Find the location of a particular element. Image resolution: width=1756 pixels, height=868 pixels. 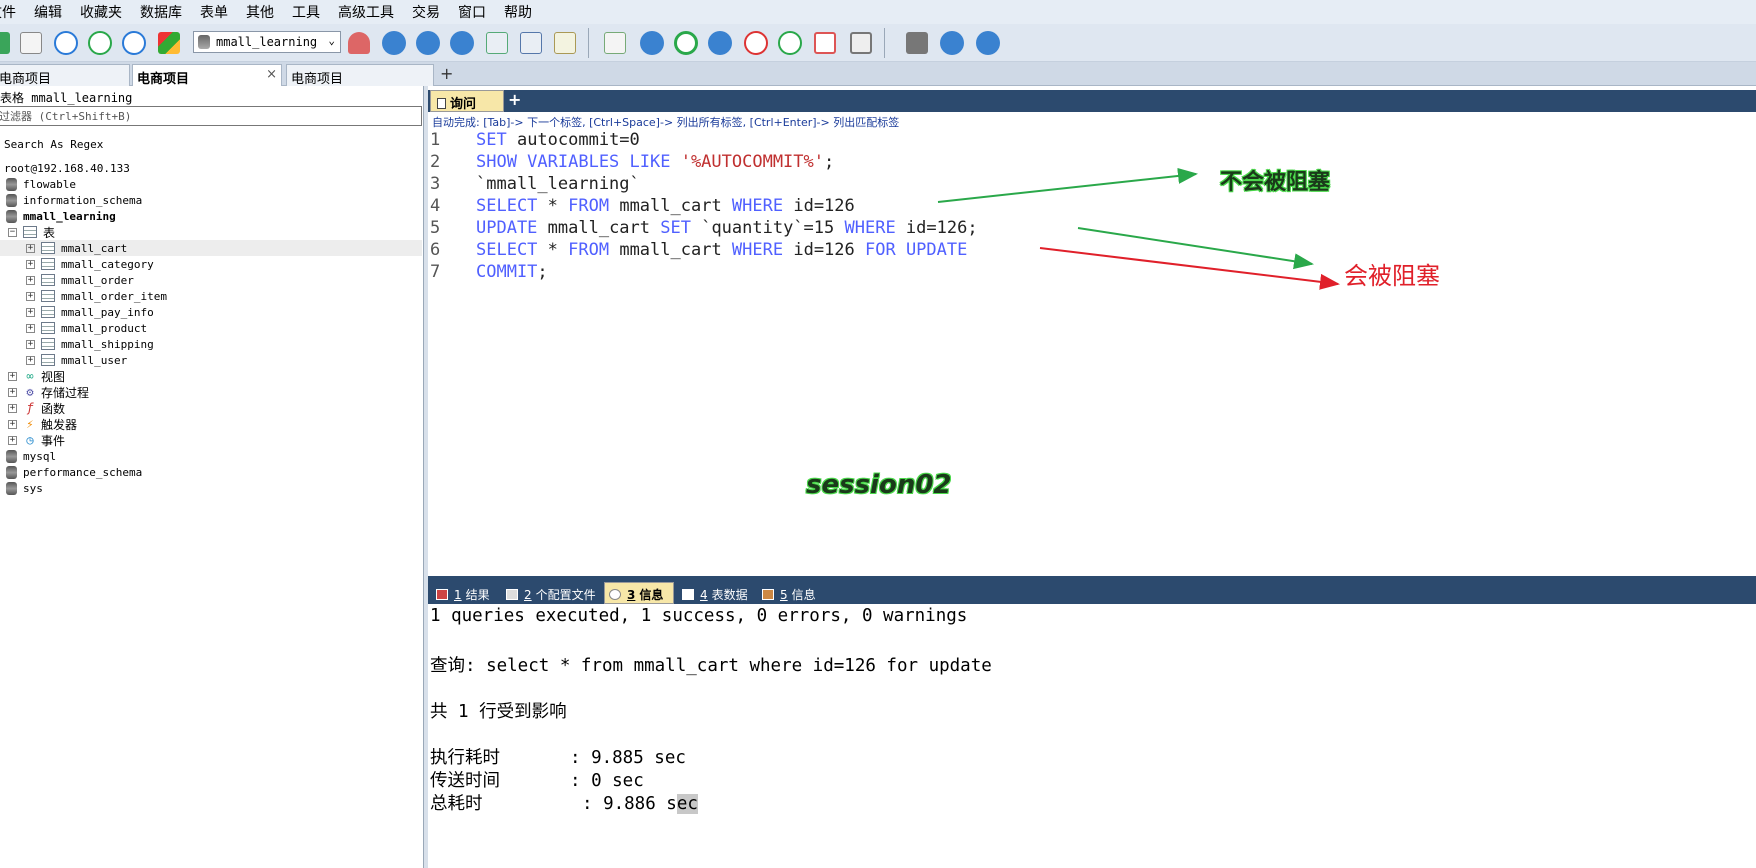

conn-tab-1: 电商项目 is located at coordinates (65, 75).